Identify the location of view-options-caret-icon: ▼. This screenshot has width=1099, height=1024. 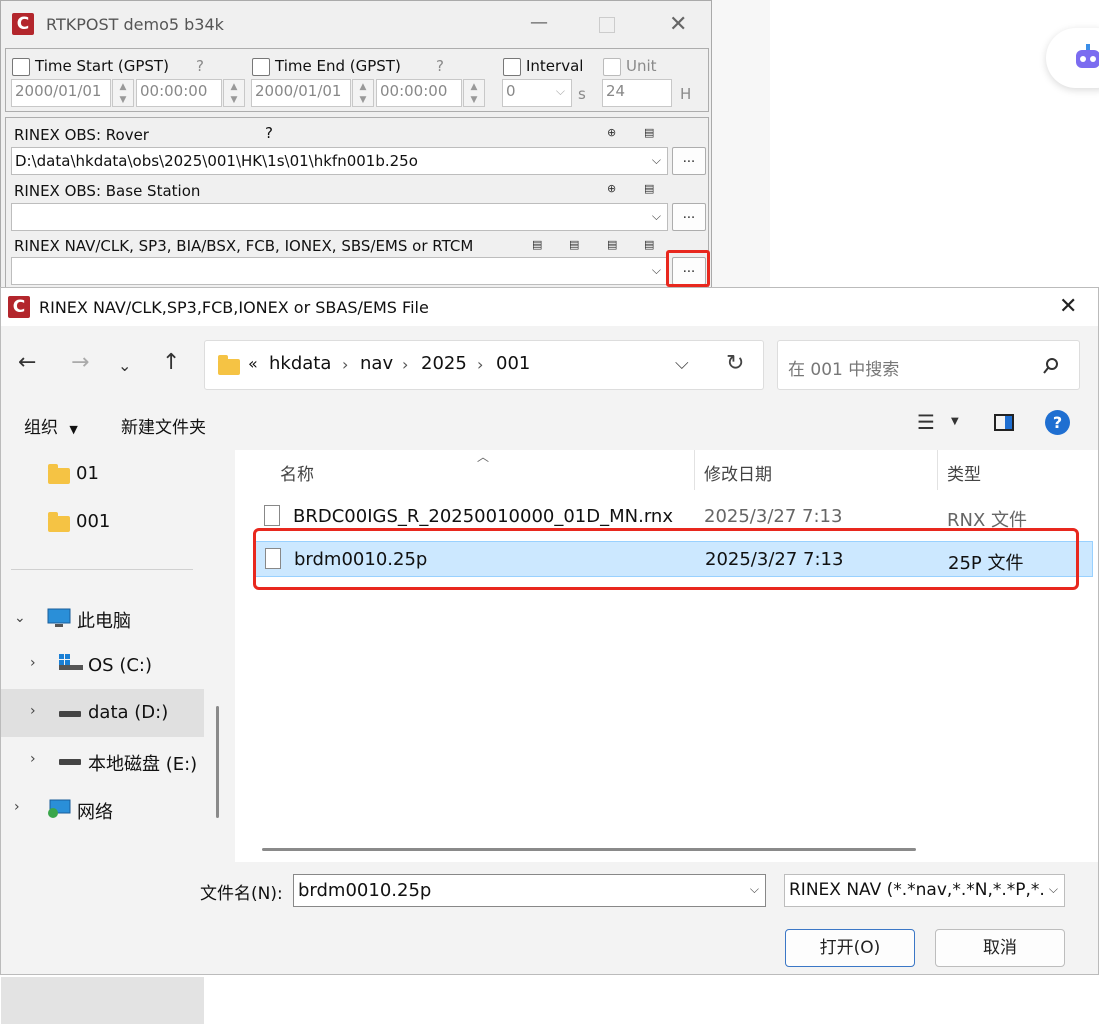
(955, 421).